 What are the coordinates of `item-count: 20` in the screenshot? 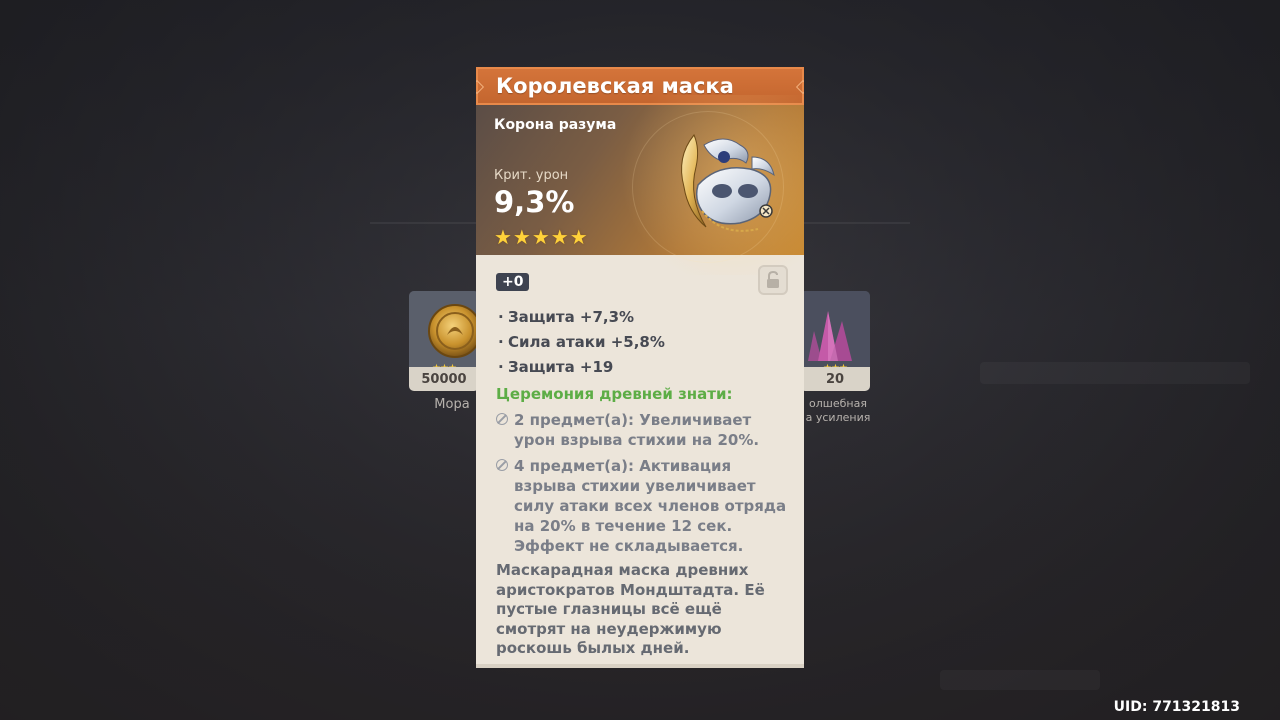 It's located at (835, 379).